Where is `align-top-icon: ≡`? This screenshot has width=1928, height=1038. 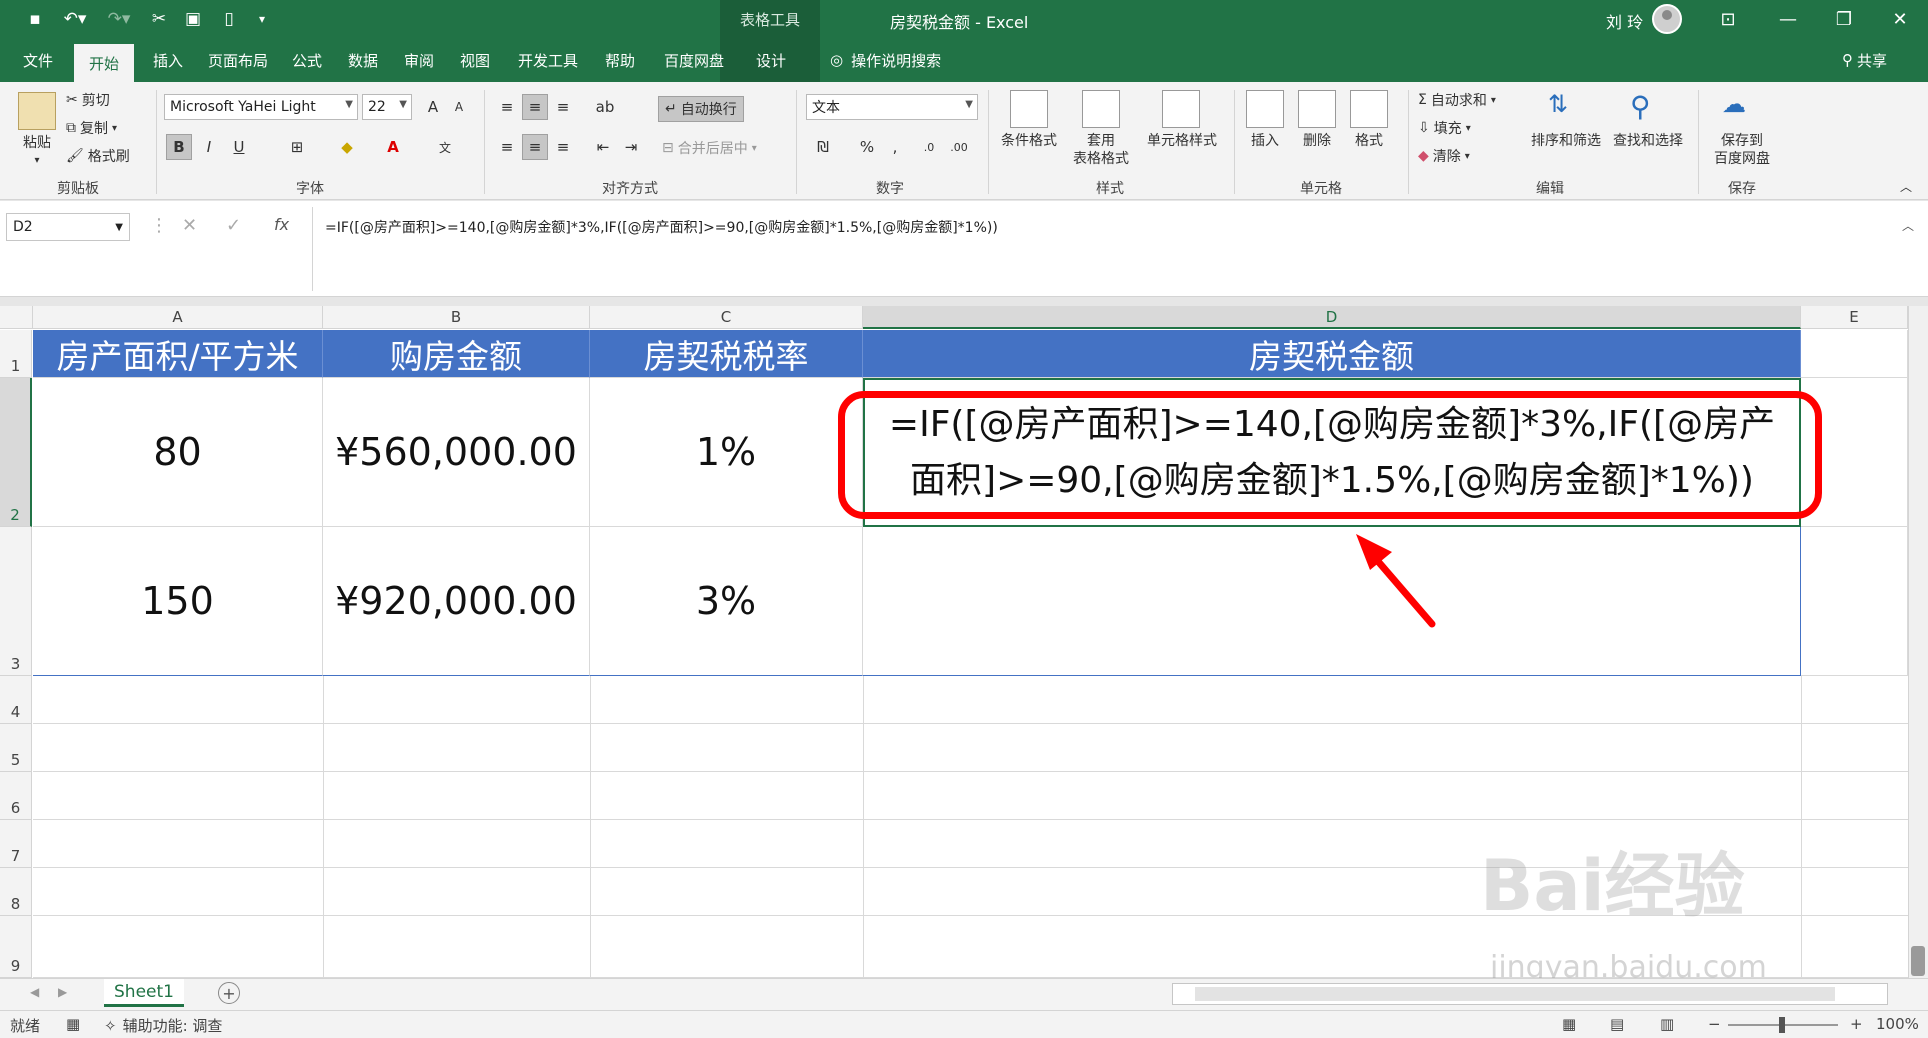
align-top-icon: ≡ is located at coordinates (507, 107).